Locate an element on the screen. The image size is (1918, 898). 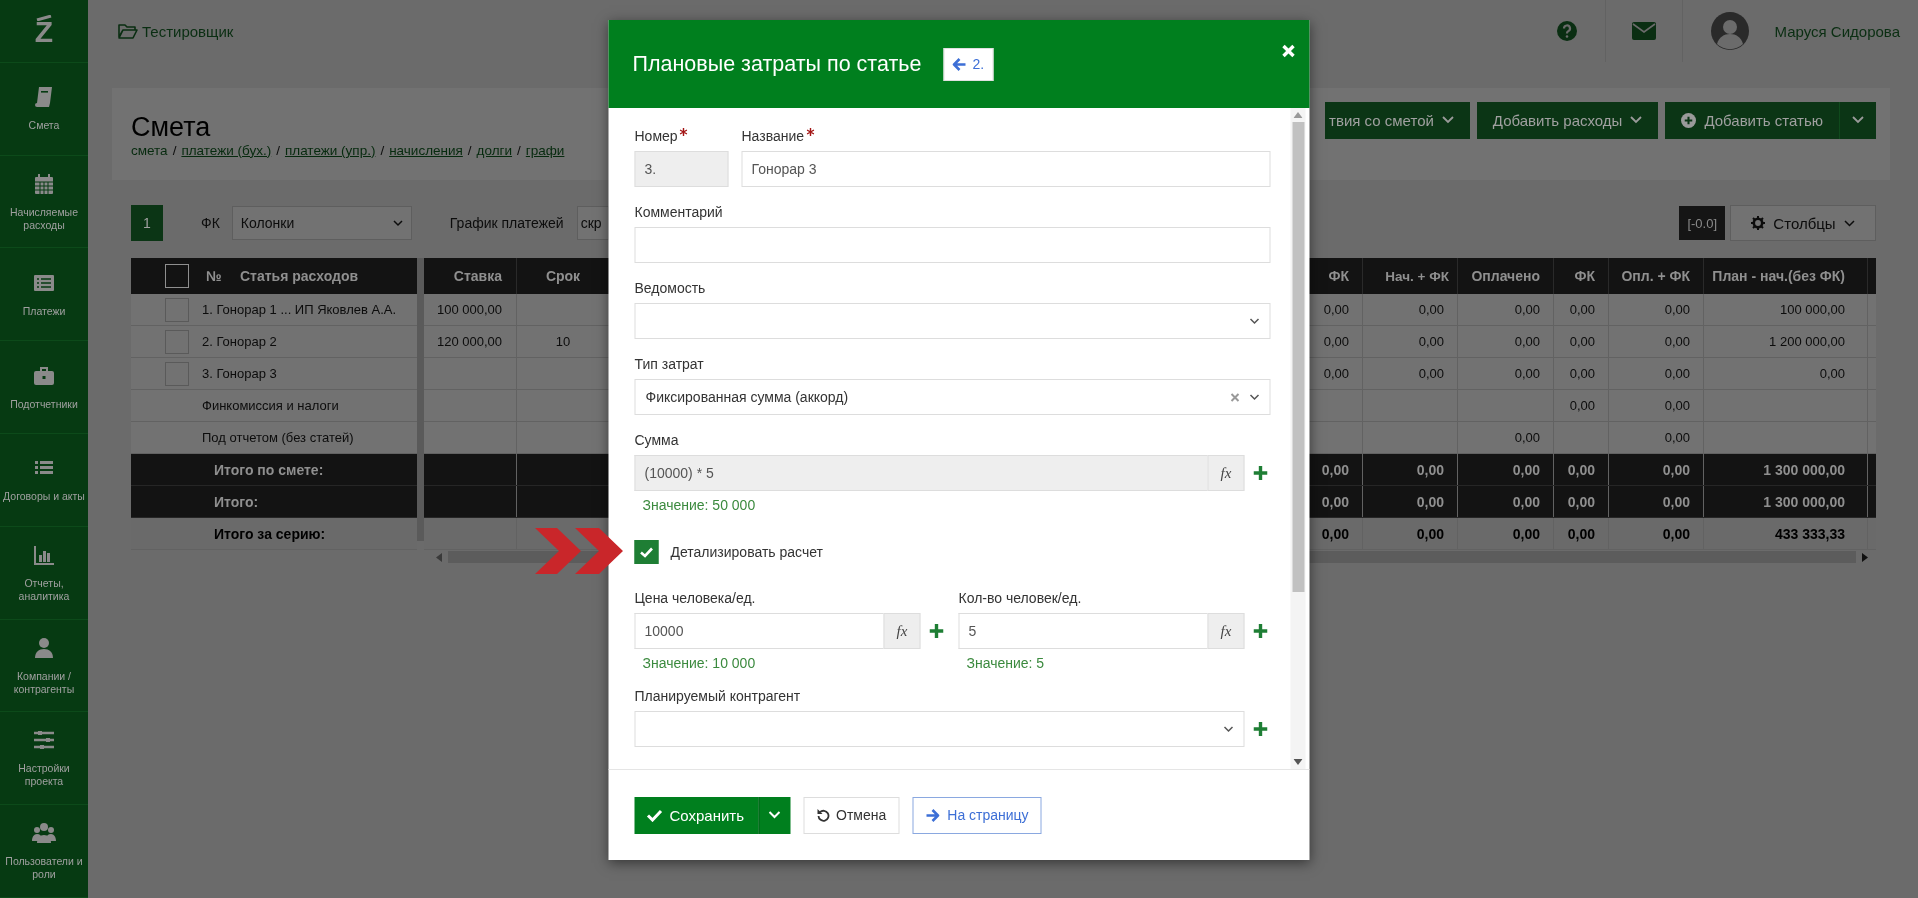
field-label: Тип затрат is located at coordinates (669, 364).